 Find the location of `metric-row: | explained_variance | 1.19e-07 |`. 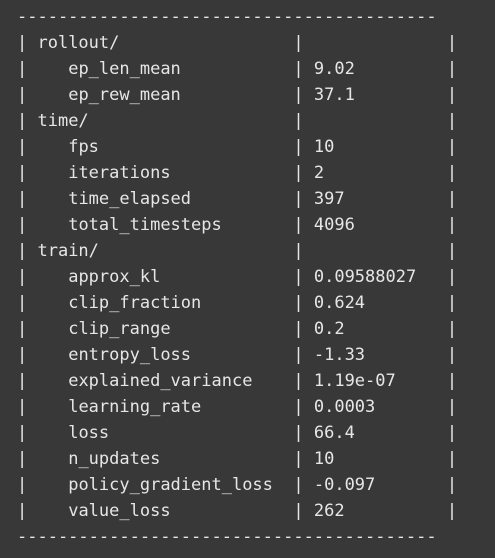

metric-row: | explained_variance | 1.19e-07 | is located at coordinates (237, 381).